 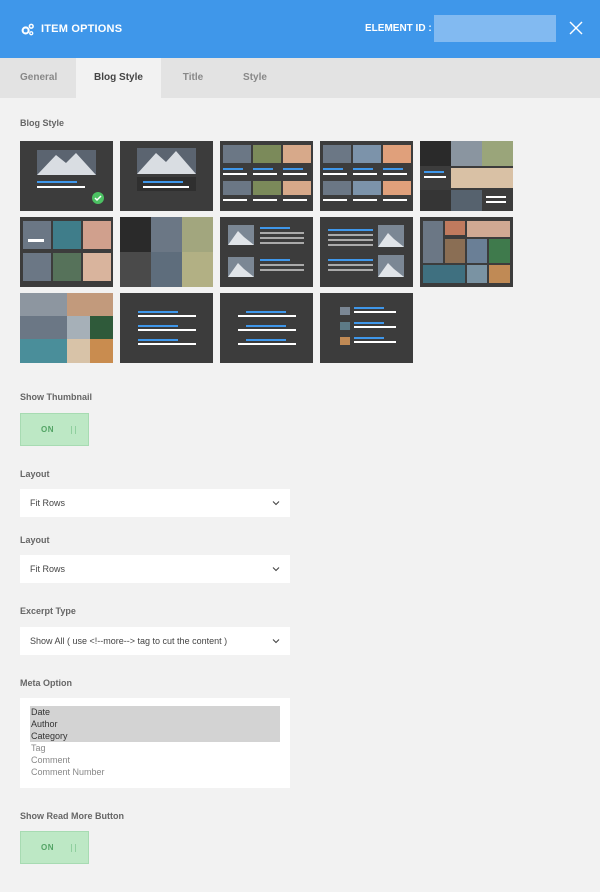 I want to click on layout-label: Layout, so click(x=35, y=474).